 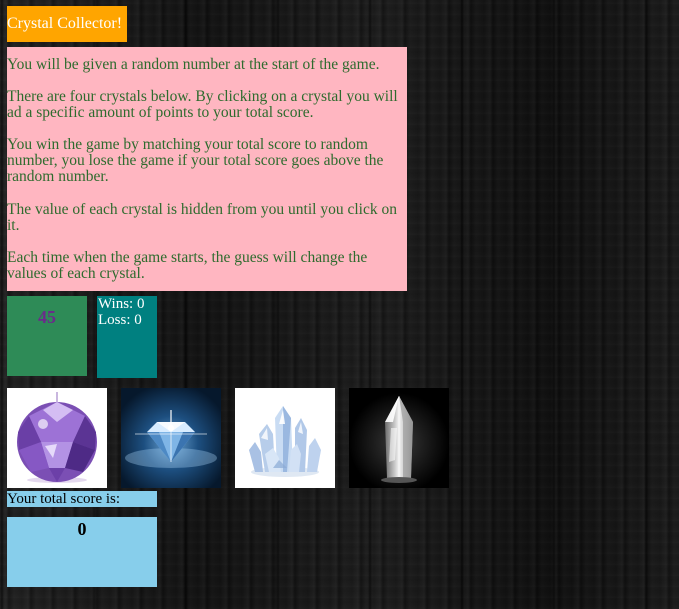 I want to click on total-score-label: Your total score is:, so click(x=82, y=499).